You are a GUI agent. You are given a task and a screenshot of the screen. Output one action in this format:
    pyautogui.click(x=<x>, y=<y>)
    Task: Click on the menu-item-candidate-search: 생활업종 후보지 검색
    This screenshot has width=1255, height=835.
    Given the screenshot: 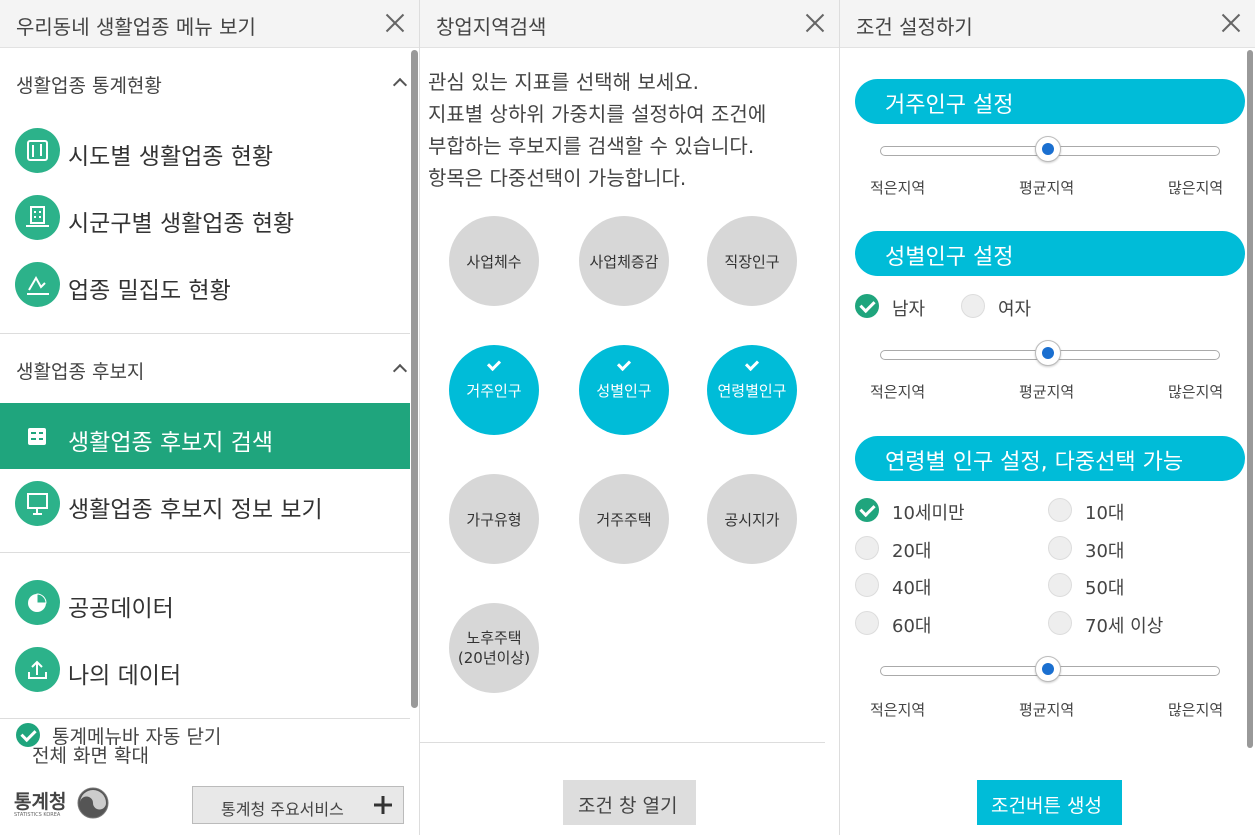 What is the action you would take?
    pyautogui.click(x=205, y=436)
    